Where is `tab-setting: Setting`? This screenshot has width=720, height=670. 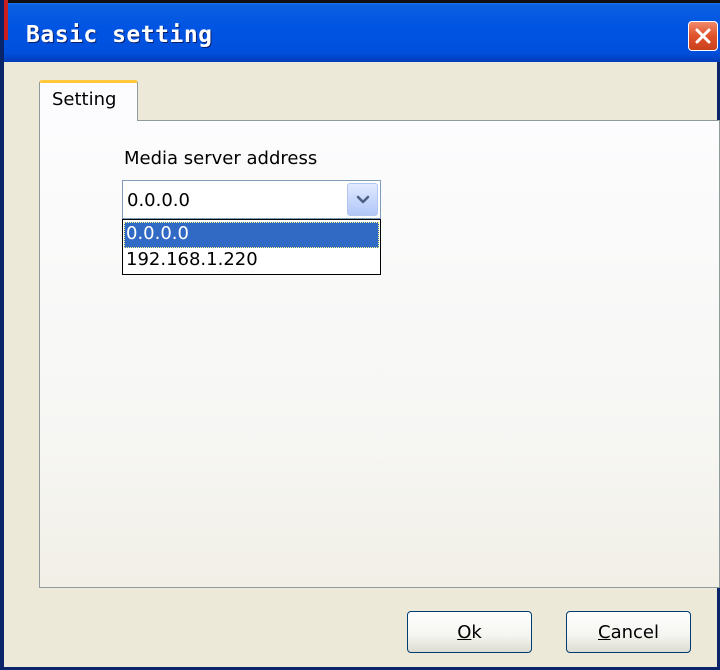
tab-setting: Setting is located at coordinates (88, 100).